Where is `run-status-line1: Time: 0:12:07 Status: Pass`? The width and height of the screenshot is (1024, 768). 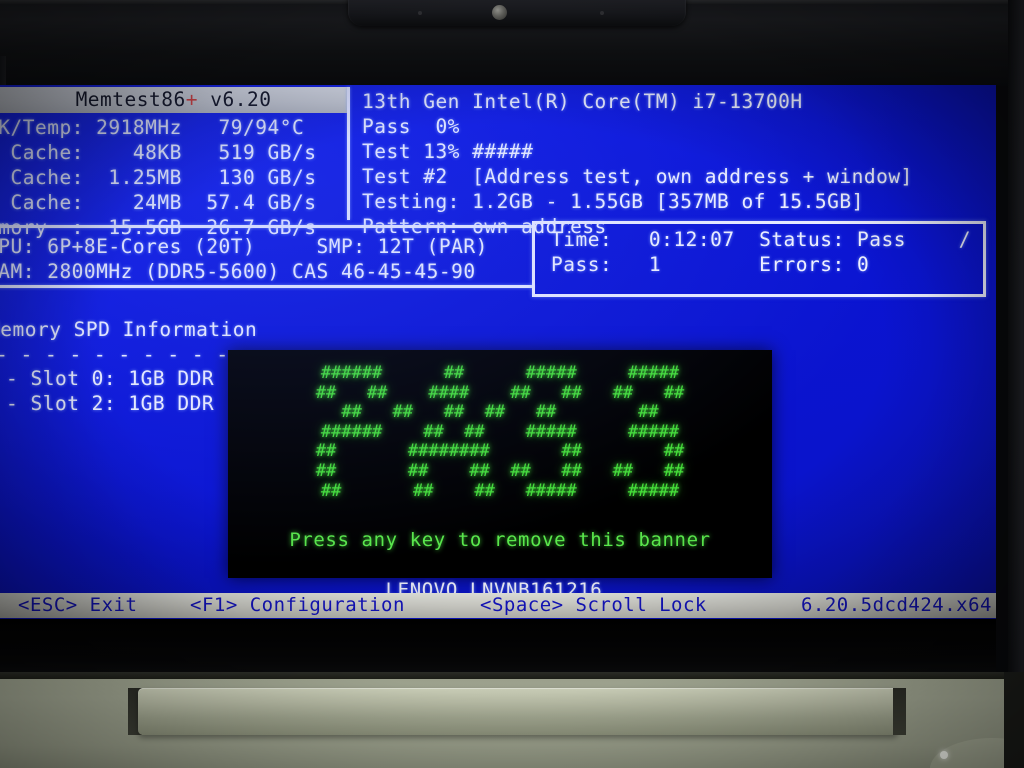 run-status-line1: Time: 0:12:07 Status: Pass is located at coordinates (728, 239).